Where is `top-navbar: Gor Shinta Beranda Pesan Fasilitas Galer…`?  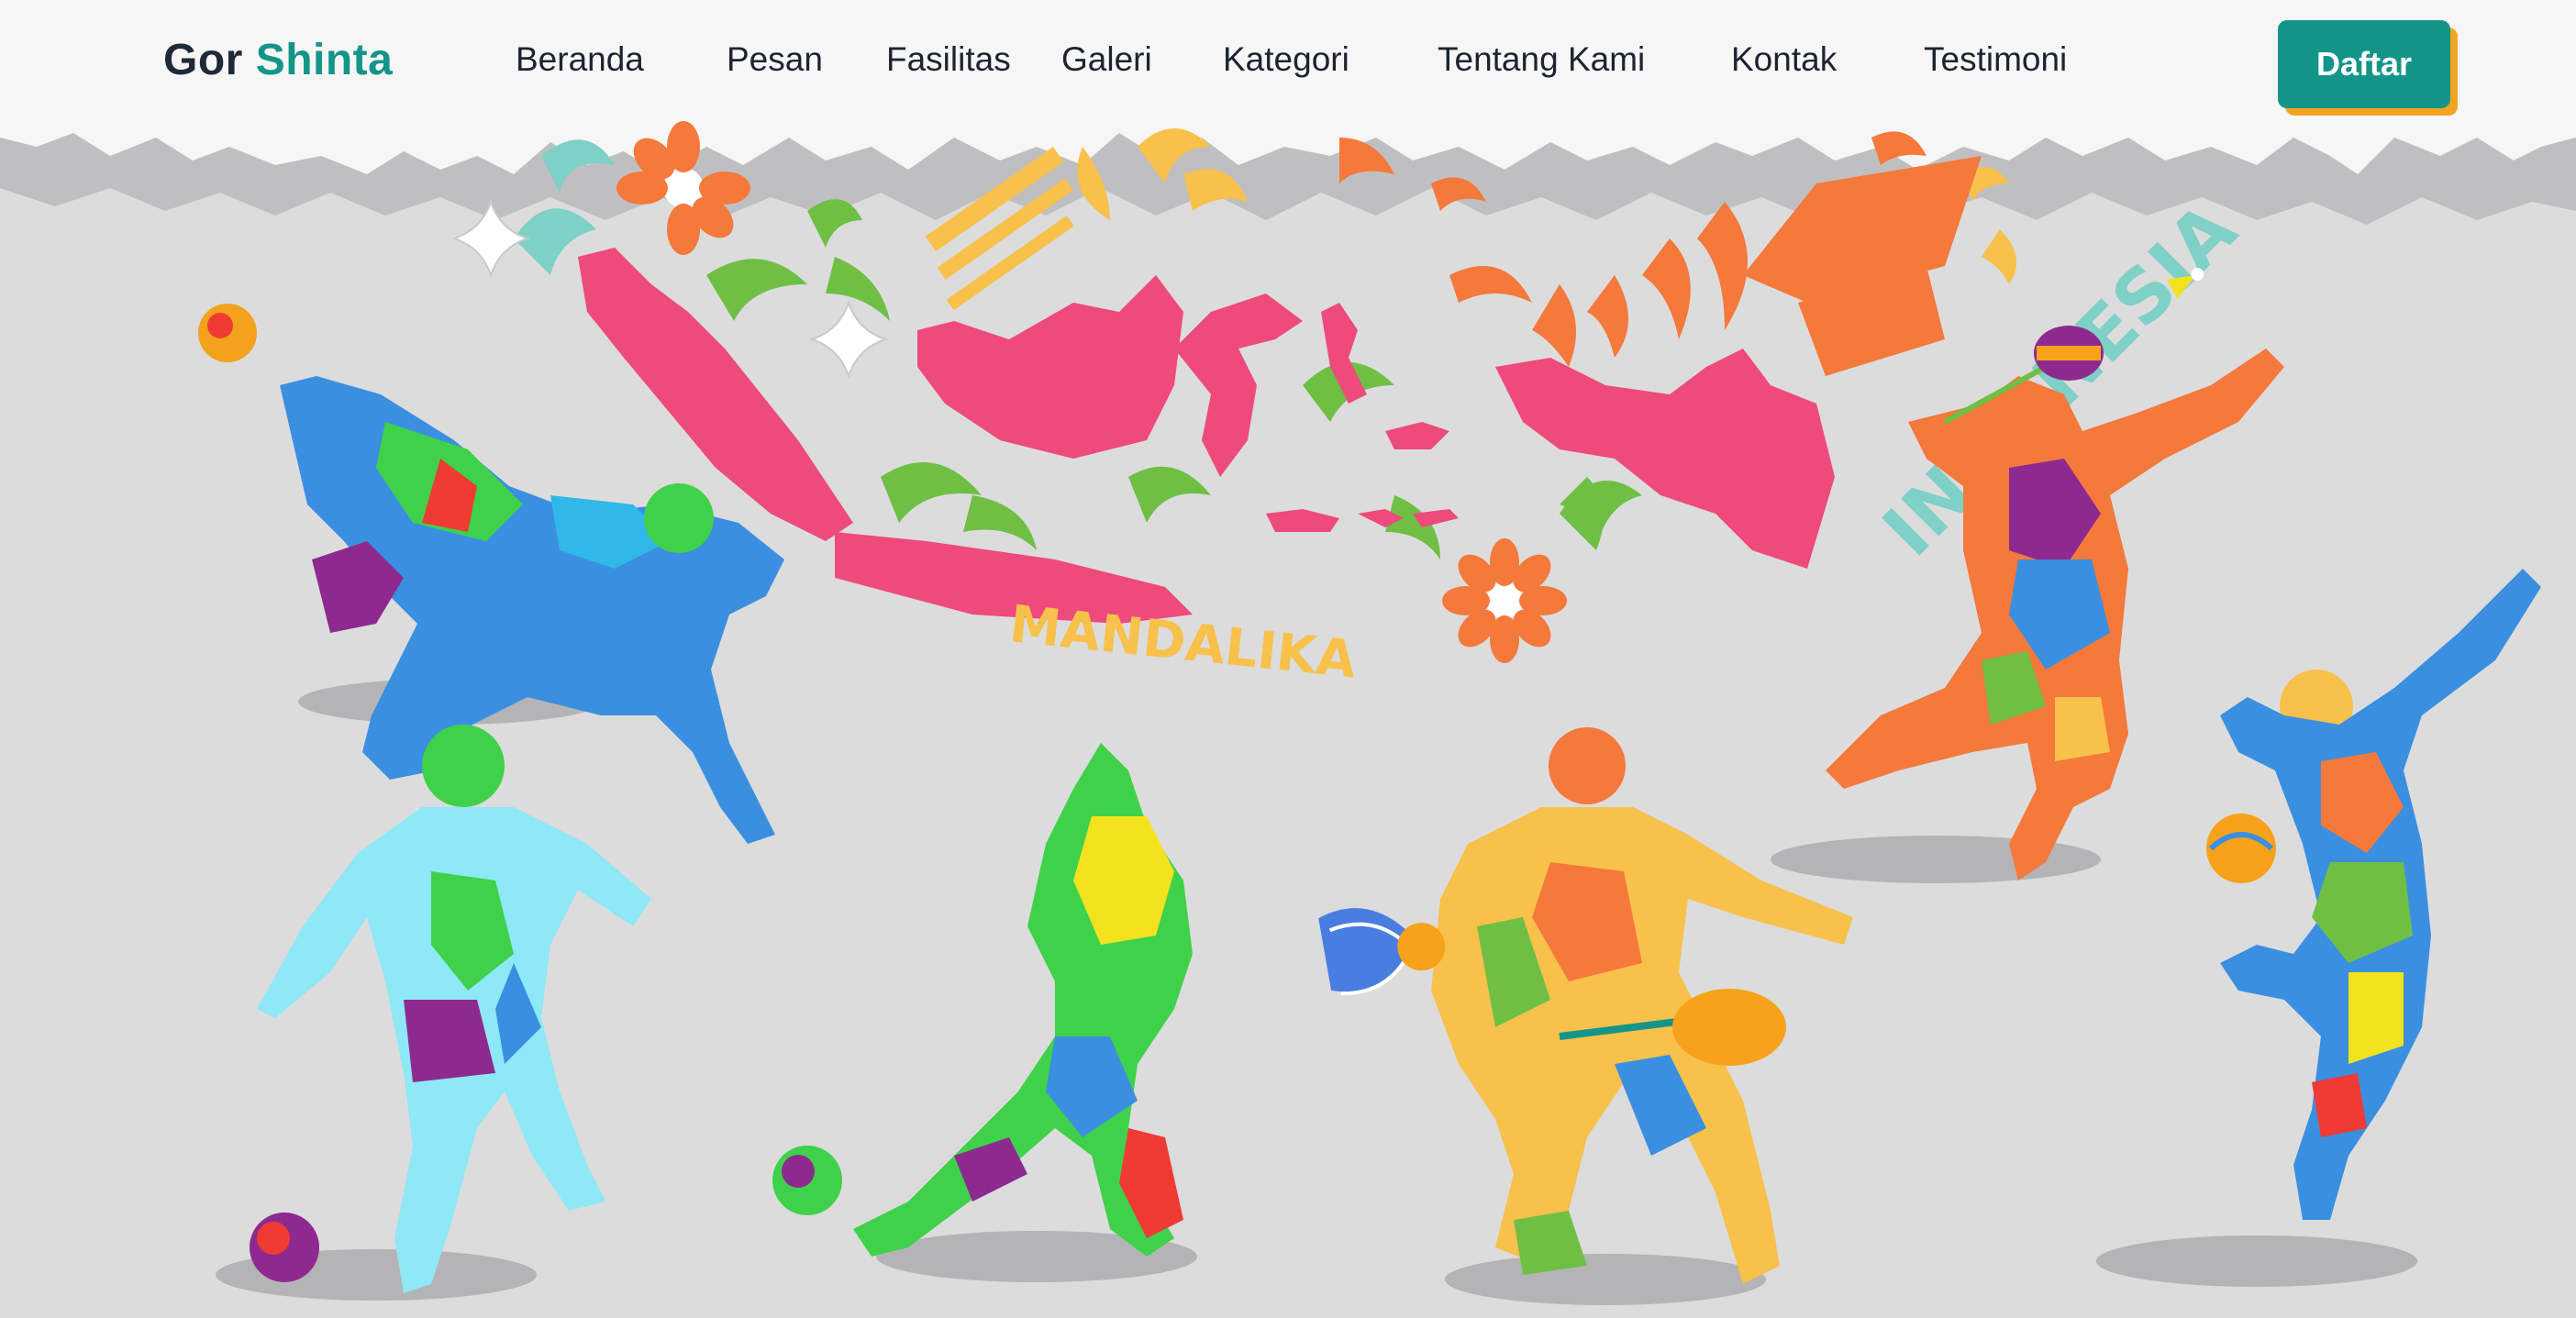
top-navbar: Gor Shinta Beranda Pesan Fasilitas Galer… is located at coordinates (1288, 64).